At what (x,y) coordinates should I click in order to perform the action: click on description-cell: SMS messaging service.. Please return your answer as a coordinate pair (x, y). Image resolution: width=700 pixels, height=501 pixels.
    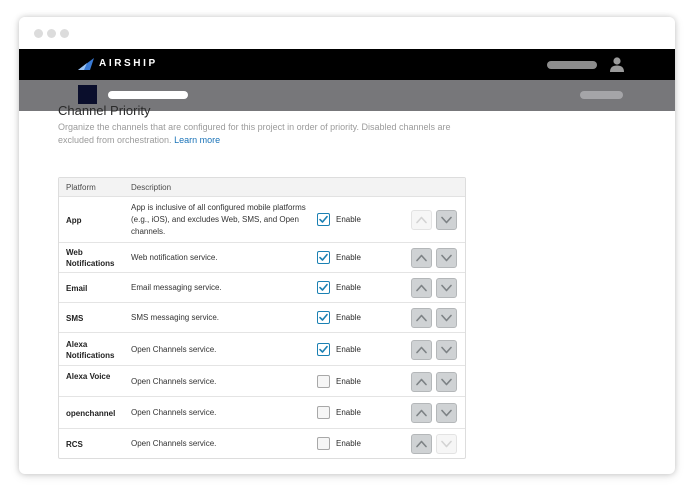
    Looking at the image, I should click on (175, 317).